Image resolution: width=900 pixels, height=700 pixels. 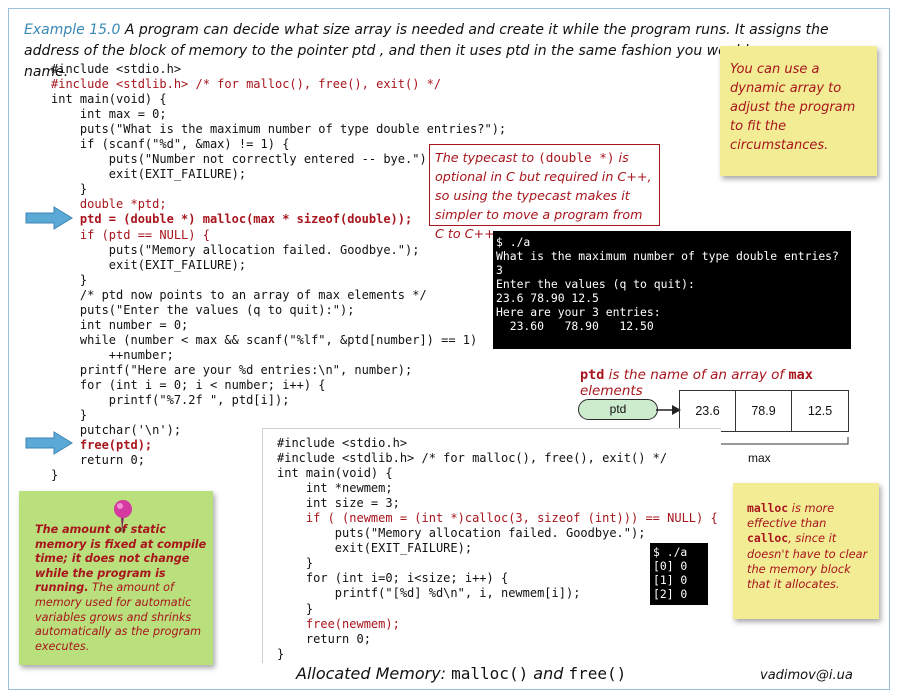 What do you see at coordinates (670, 580) in the screenshot?
I see `terminal-line: [1] 0` at bounding box center [670, 580].